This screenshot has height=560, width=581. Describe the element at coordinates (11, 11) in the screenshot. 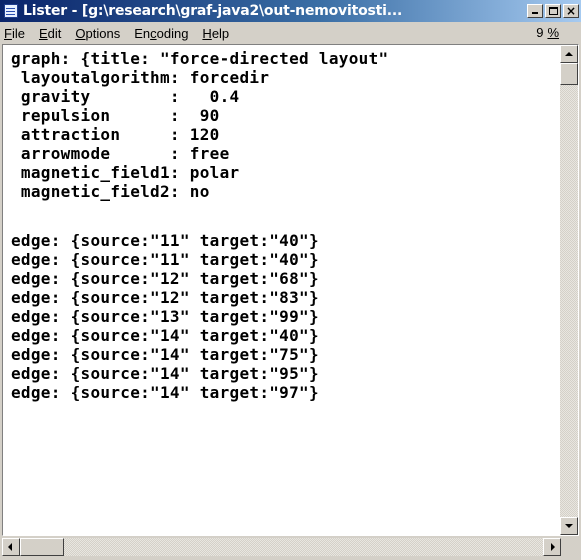

I see `lister-document-icon` at that location.